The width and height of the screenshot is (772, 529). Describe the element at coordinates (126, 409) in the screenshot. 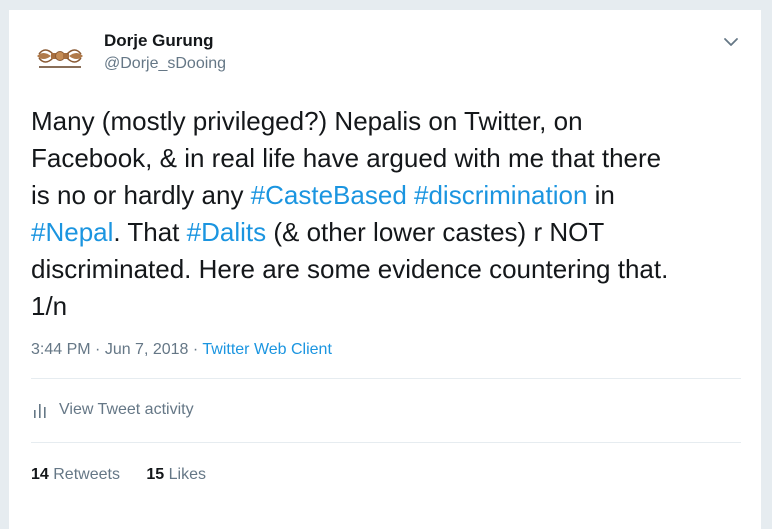

I see `view-tweet-activity-label: View Tweet activity` at that location.